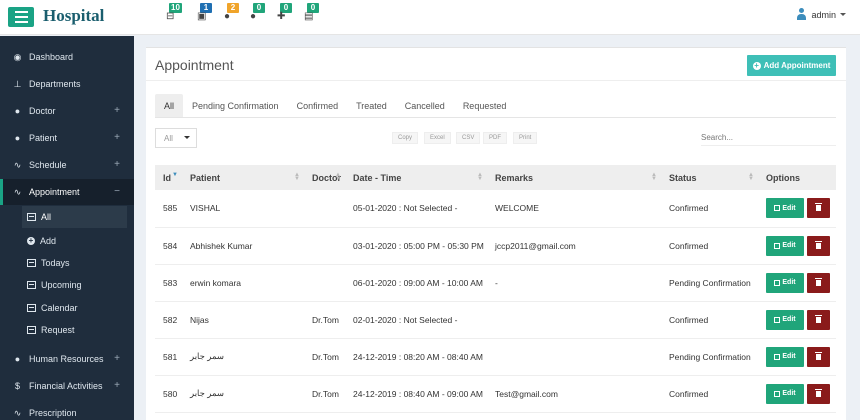  What do you see at coordinates (485, 105) in the screenshot?
I see `tab-requested: Requested` at bounding box center [485, 105].